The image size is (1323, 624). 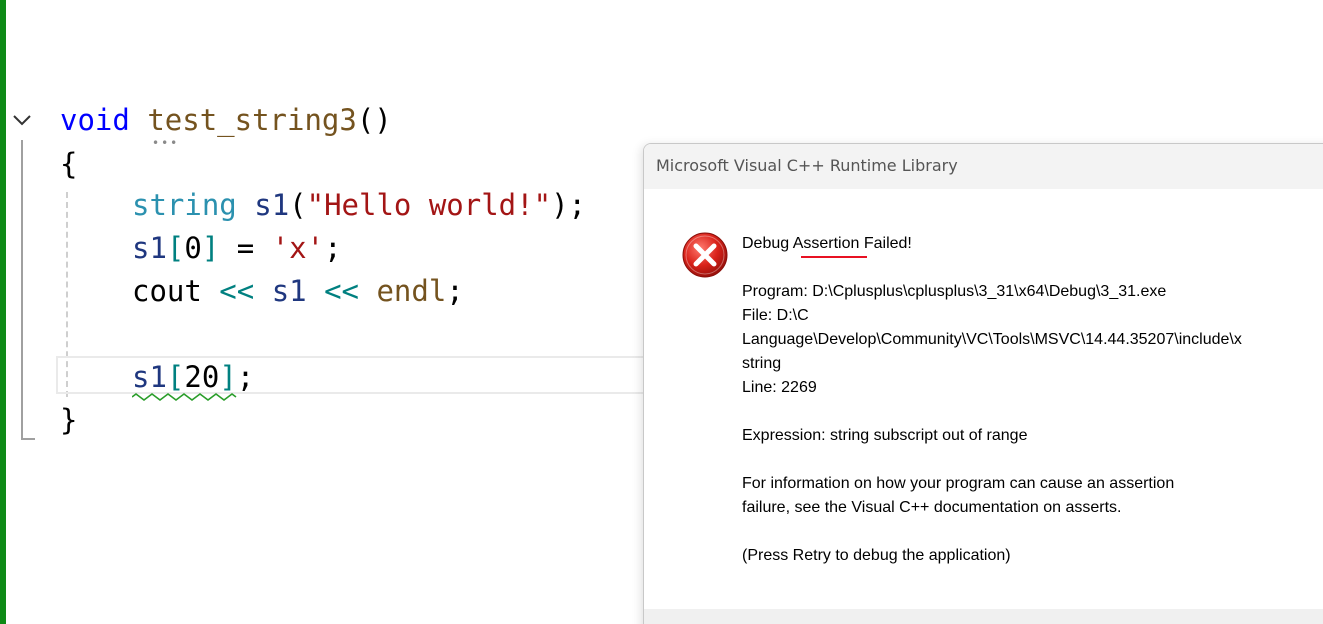 What do you see at coordinates (298, 205) in the screenshot?
I see `paren-open: (` at bounding box center [298, 205].